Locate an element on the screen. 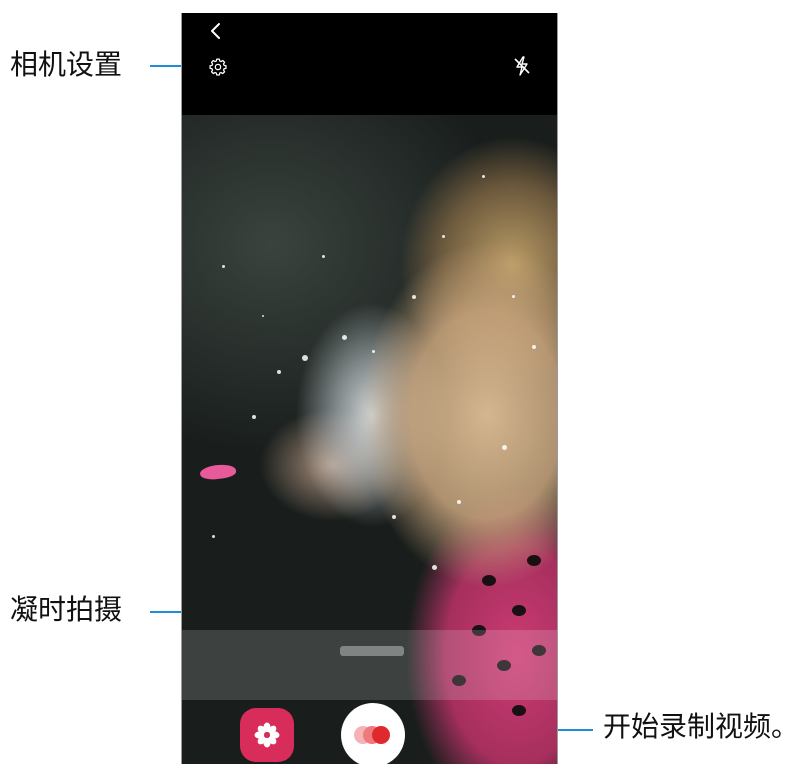 This screenshot has height=764, width=811. flash-button is located at coordinates (522, 66).